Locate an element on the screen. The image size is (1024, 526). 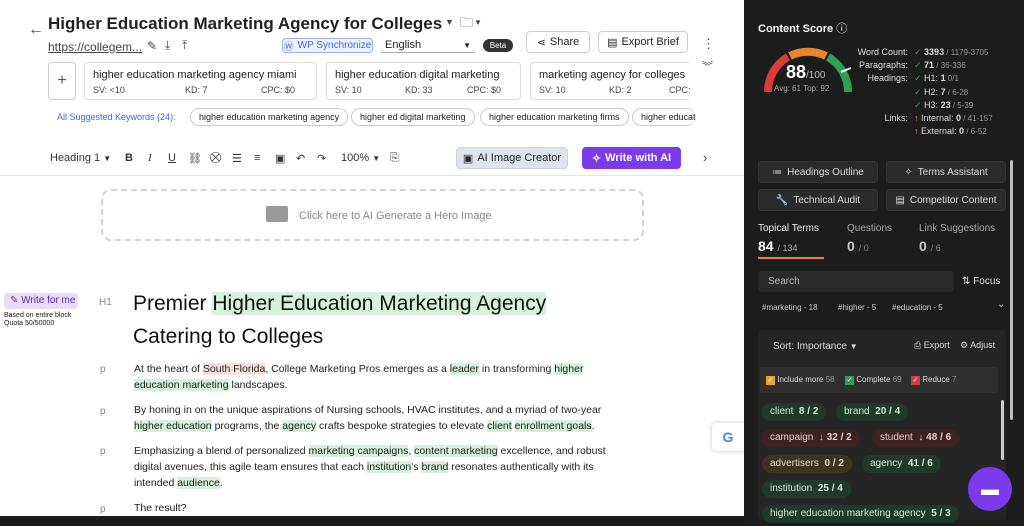
tab-link-suggestions-label: Link Suggestions is located at coordinates (957, 228).